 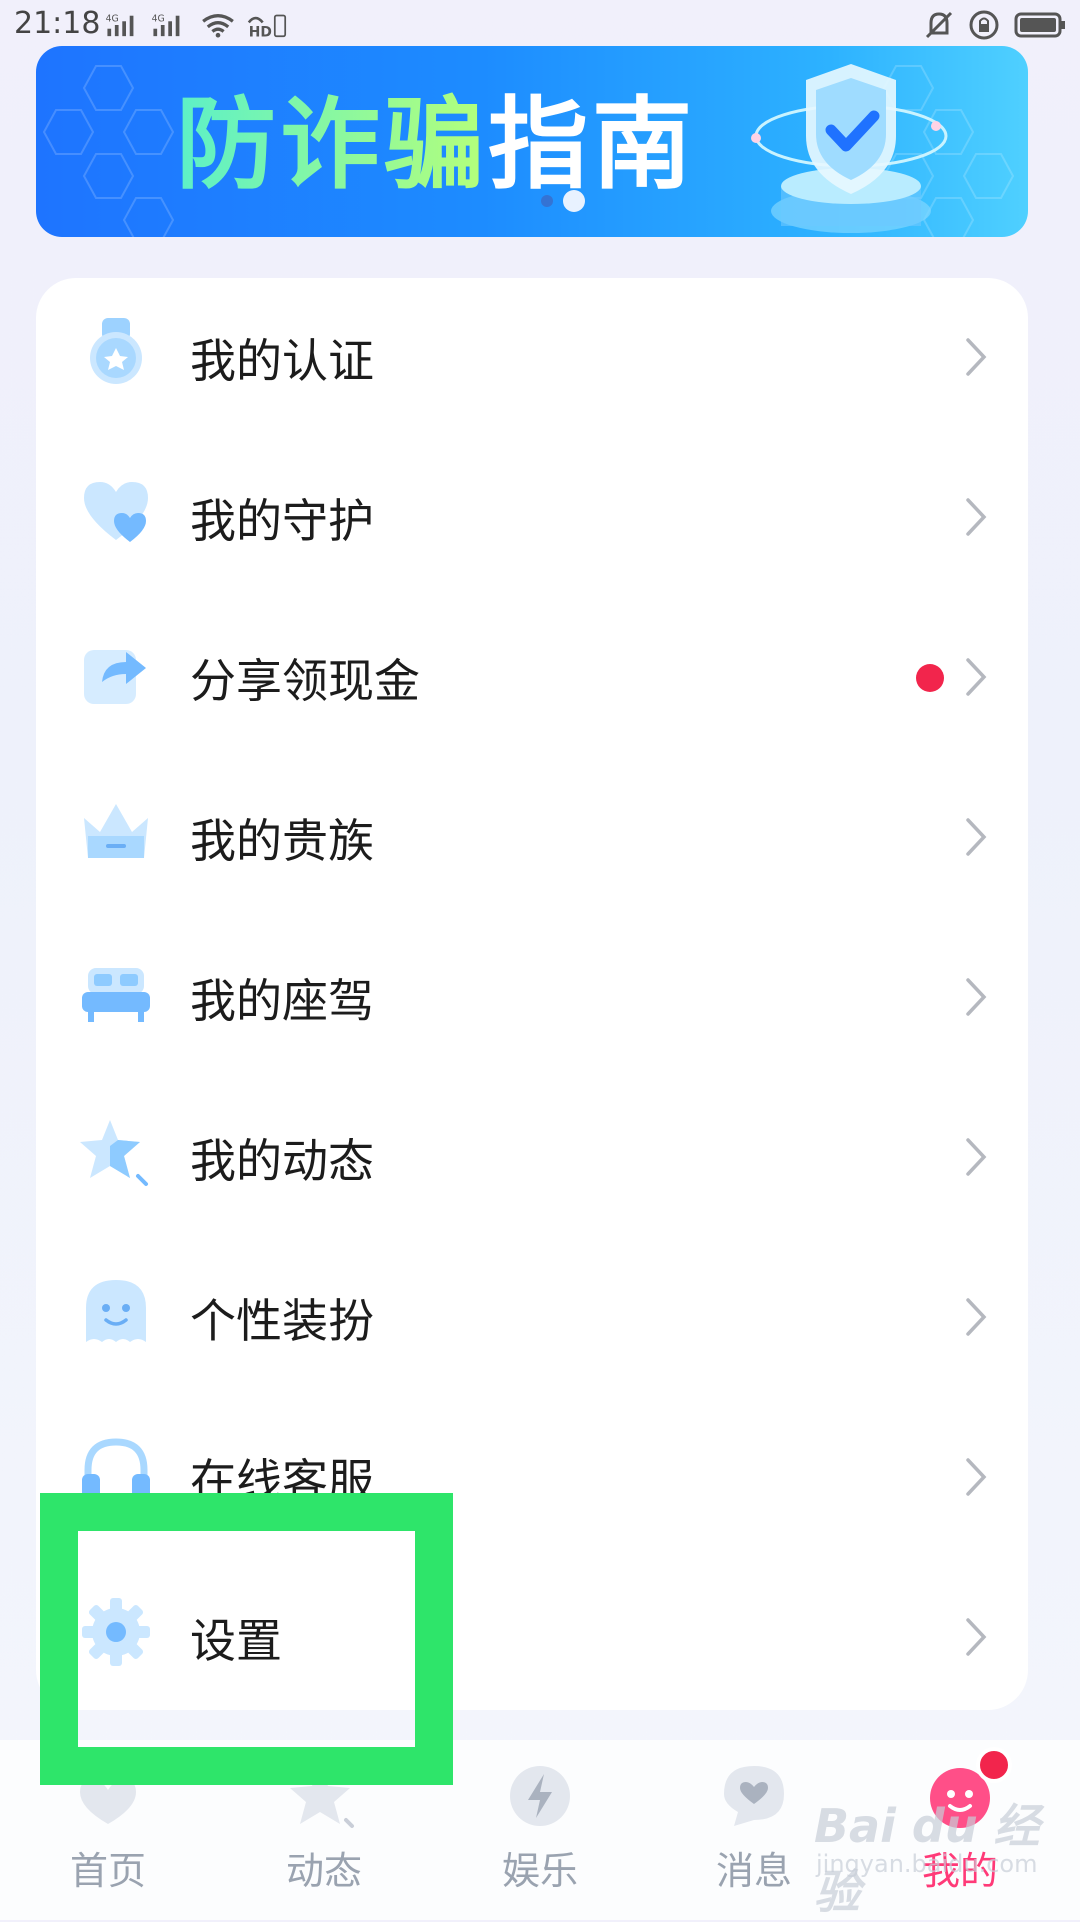 What do you see at coordinates (260, 31) in the screenshot?
I see `svg-text: HD` at bounding box center [260, 31].